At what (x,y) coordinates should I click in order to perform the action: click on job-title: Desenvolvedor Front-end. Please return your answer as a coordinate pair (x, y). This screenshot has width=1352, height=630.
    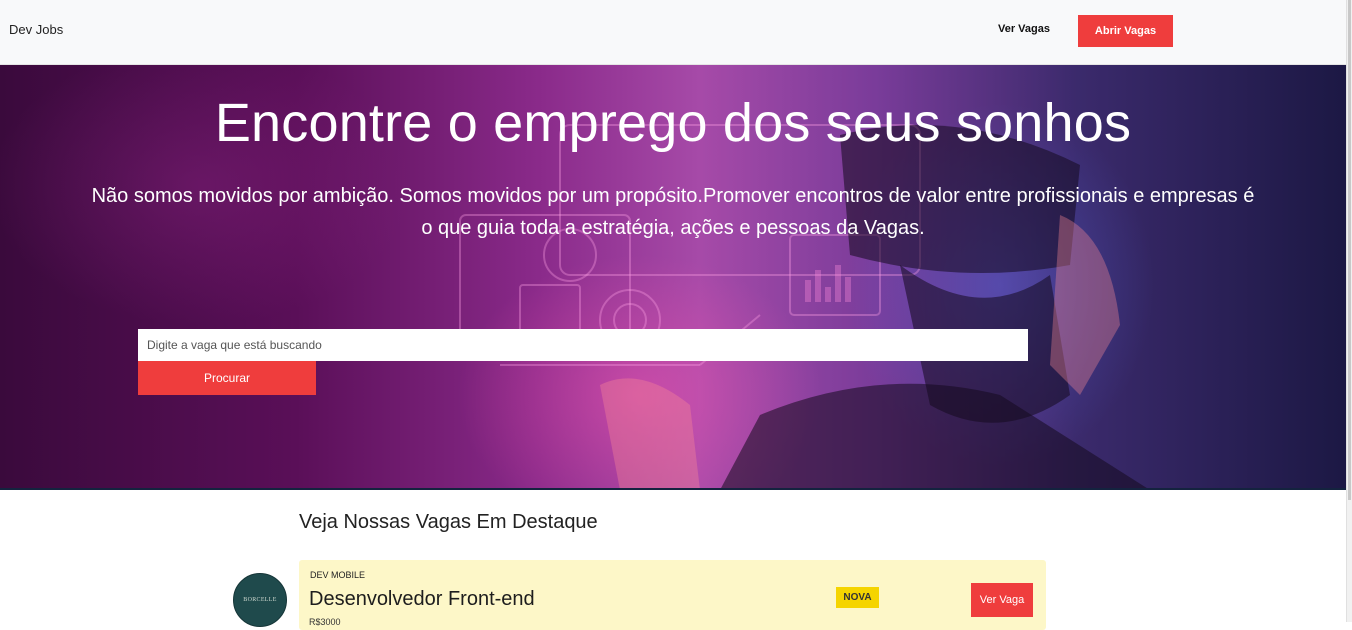
    Looking at the image, I should click on (422, 599).